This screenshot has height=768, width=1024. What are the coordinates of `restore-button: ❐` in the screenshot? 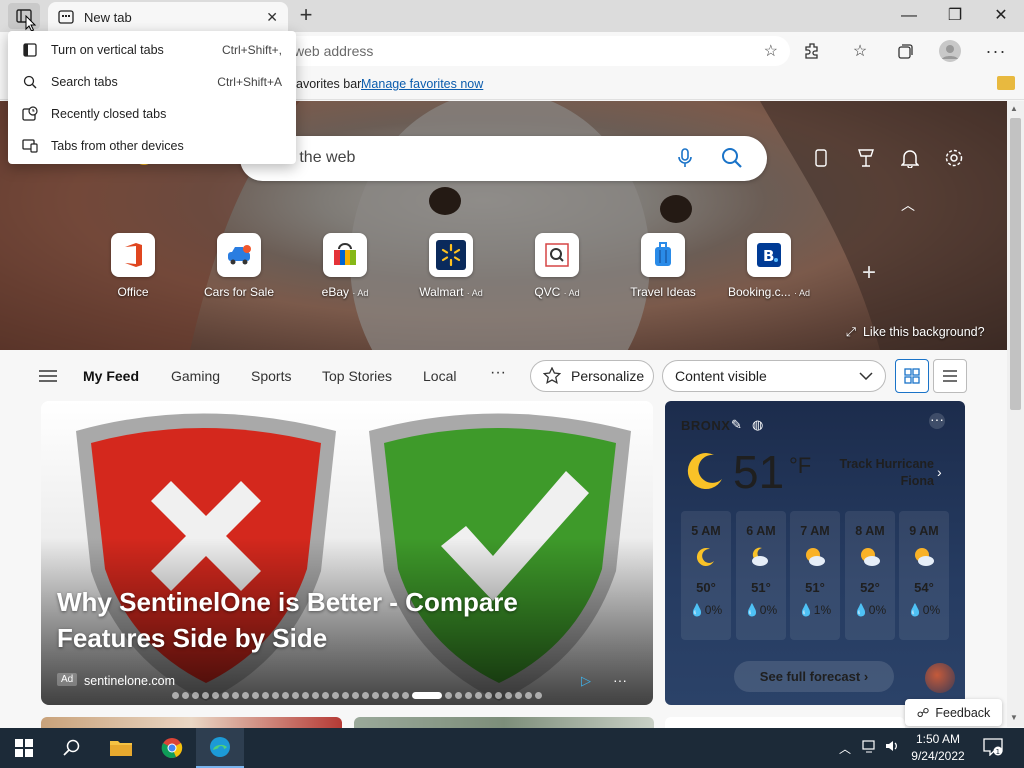 It's located at (955, 16).